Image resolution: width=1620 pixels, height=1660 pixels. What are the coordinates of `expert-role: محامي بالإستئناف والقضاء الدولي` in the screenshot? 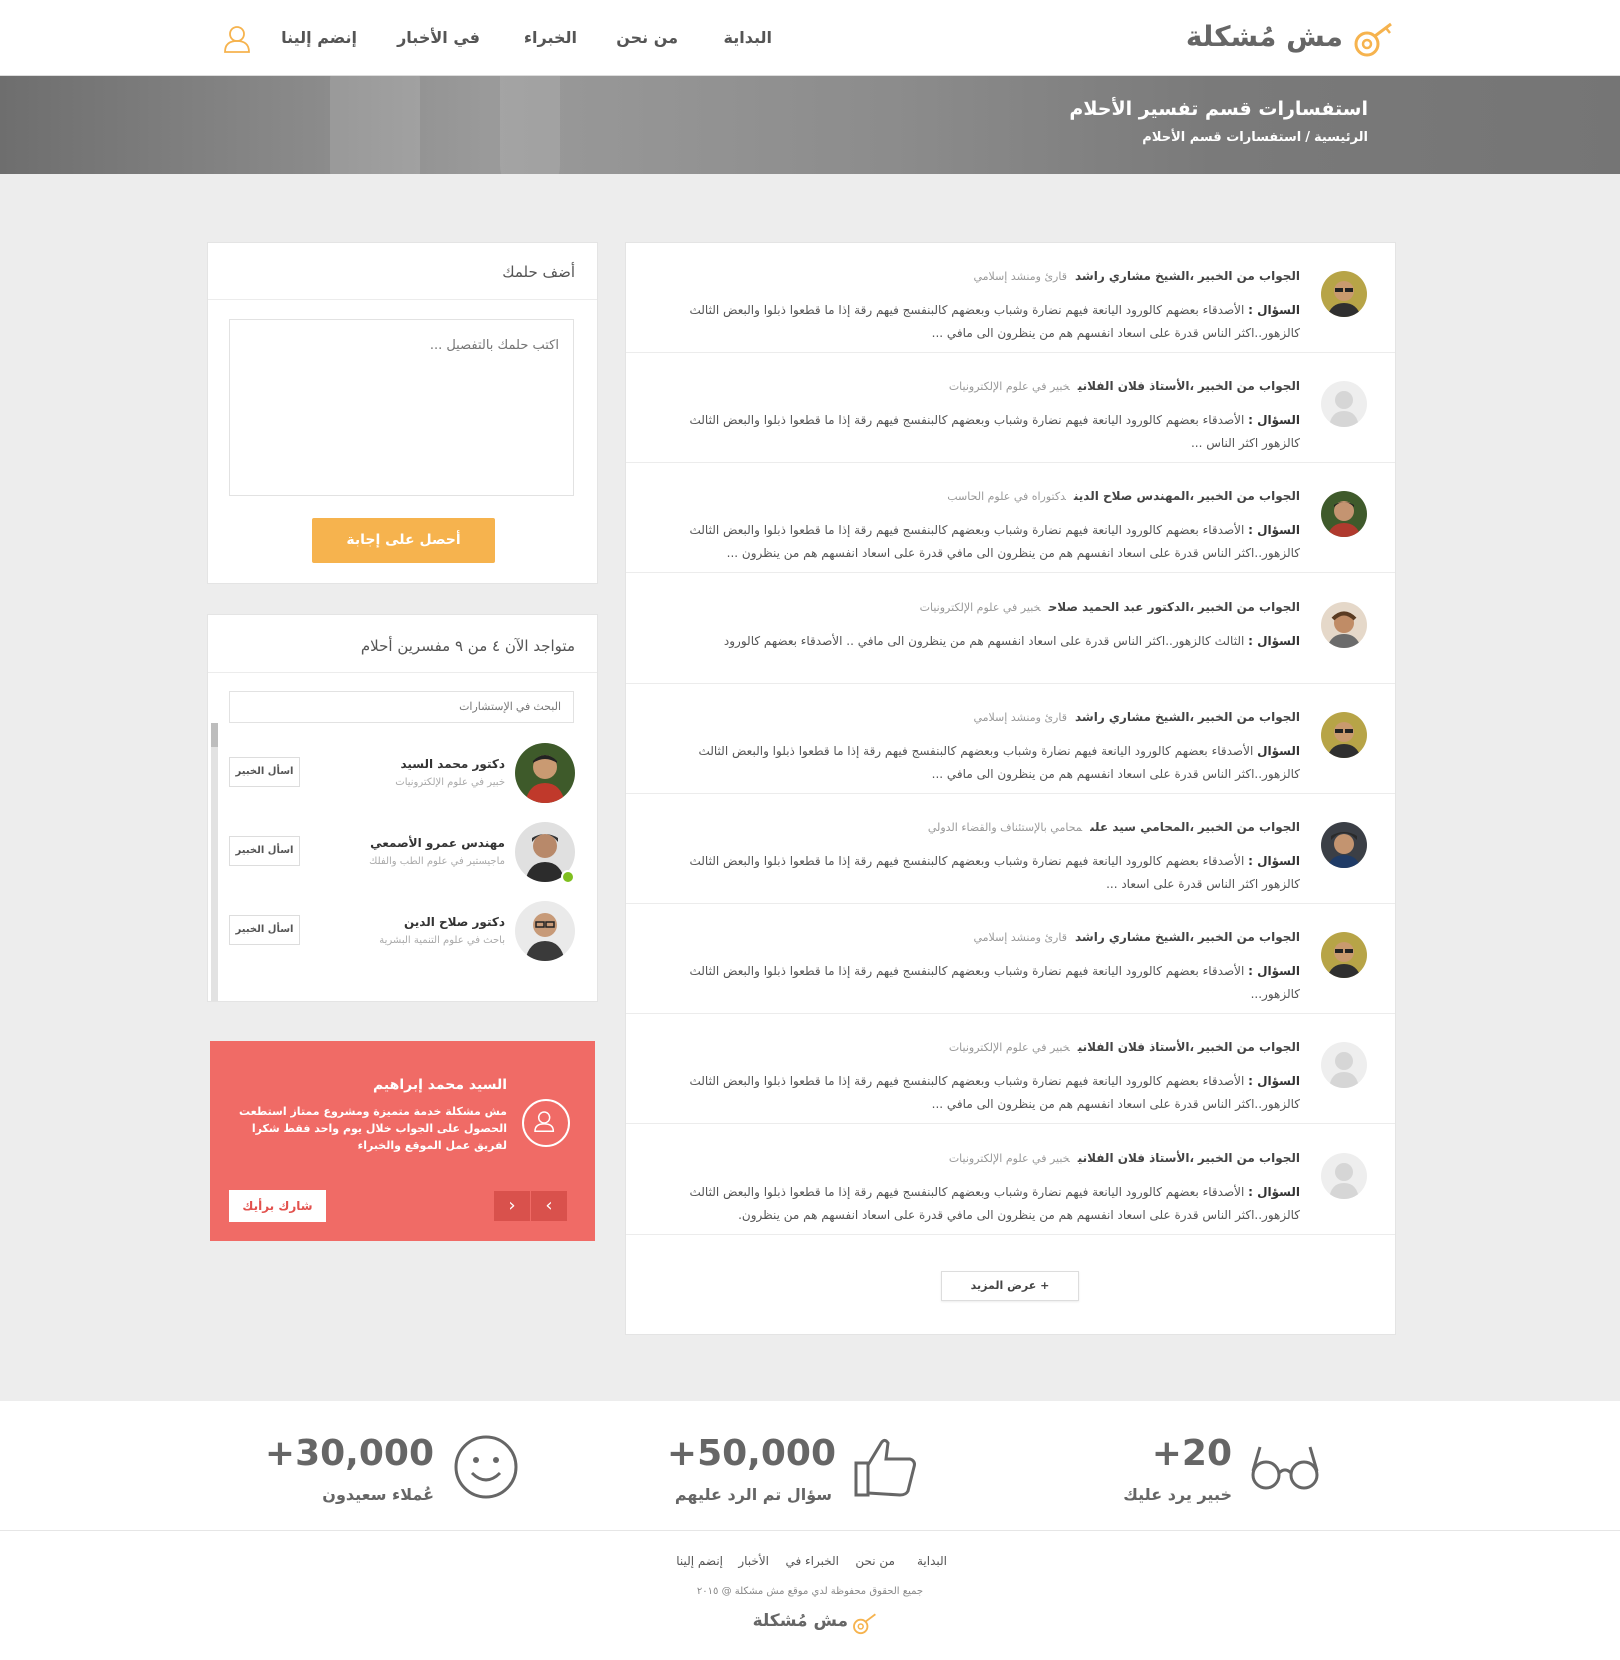 It's located at (1005, 827).